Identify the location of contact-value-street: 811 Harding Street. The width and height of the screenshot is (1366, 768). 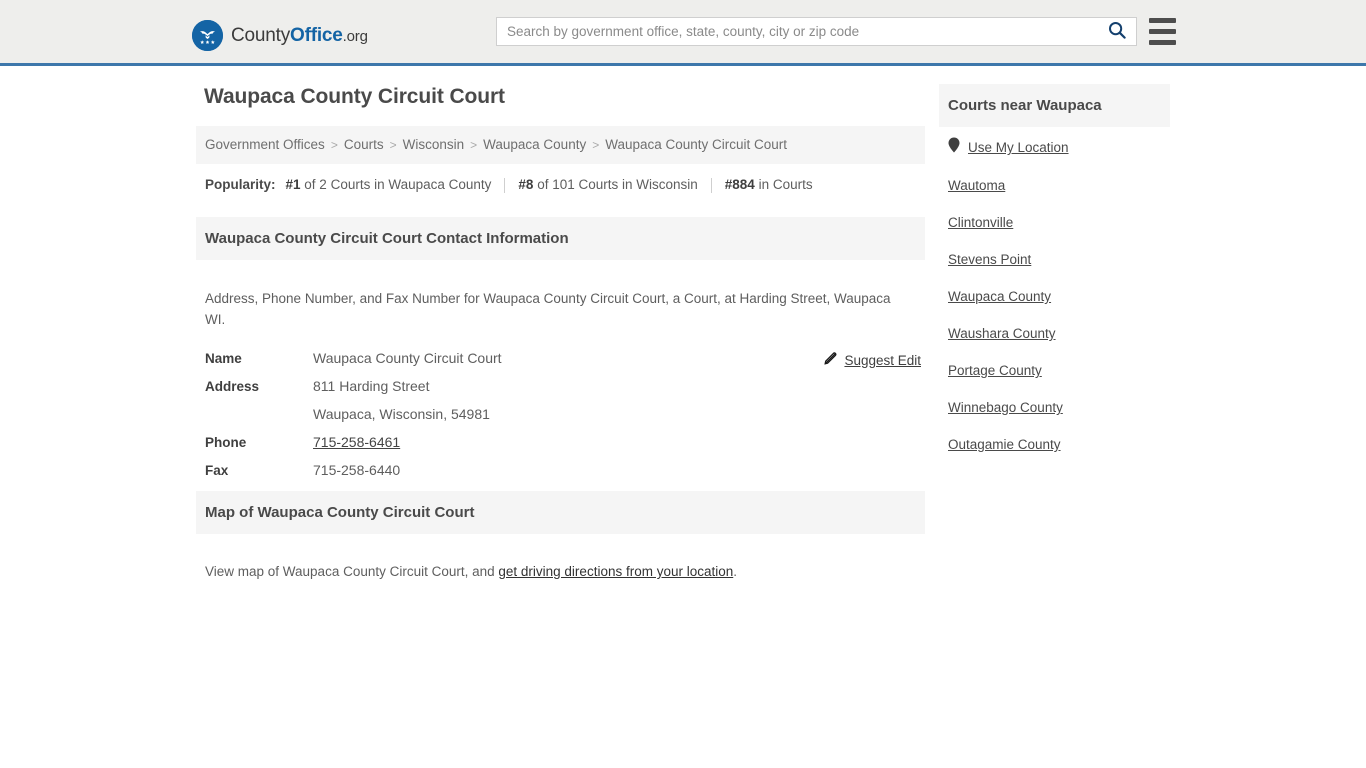
(371, 385).